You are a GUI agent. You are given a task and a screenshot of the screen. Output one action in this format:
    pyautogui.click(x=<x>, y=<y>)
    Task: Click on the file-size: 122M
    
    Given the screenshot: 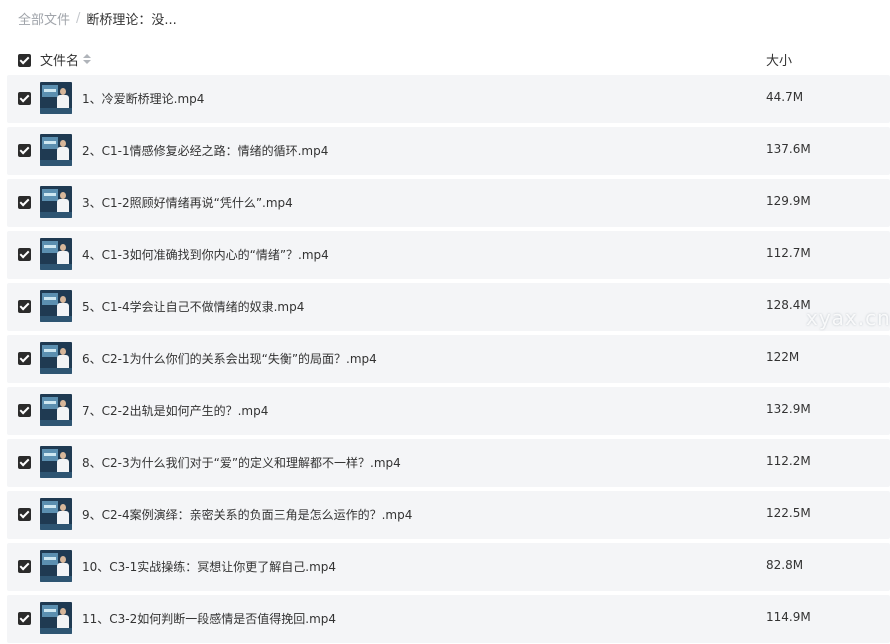 What is the action you would take?
    pyautogui.click(x=783, y=357)
    